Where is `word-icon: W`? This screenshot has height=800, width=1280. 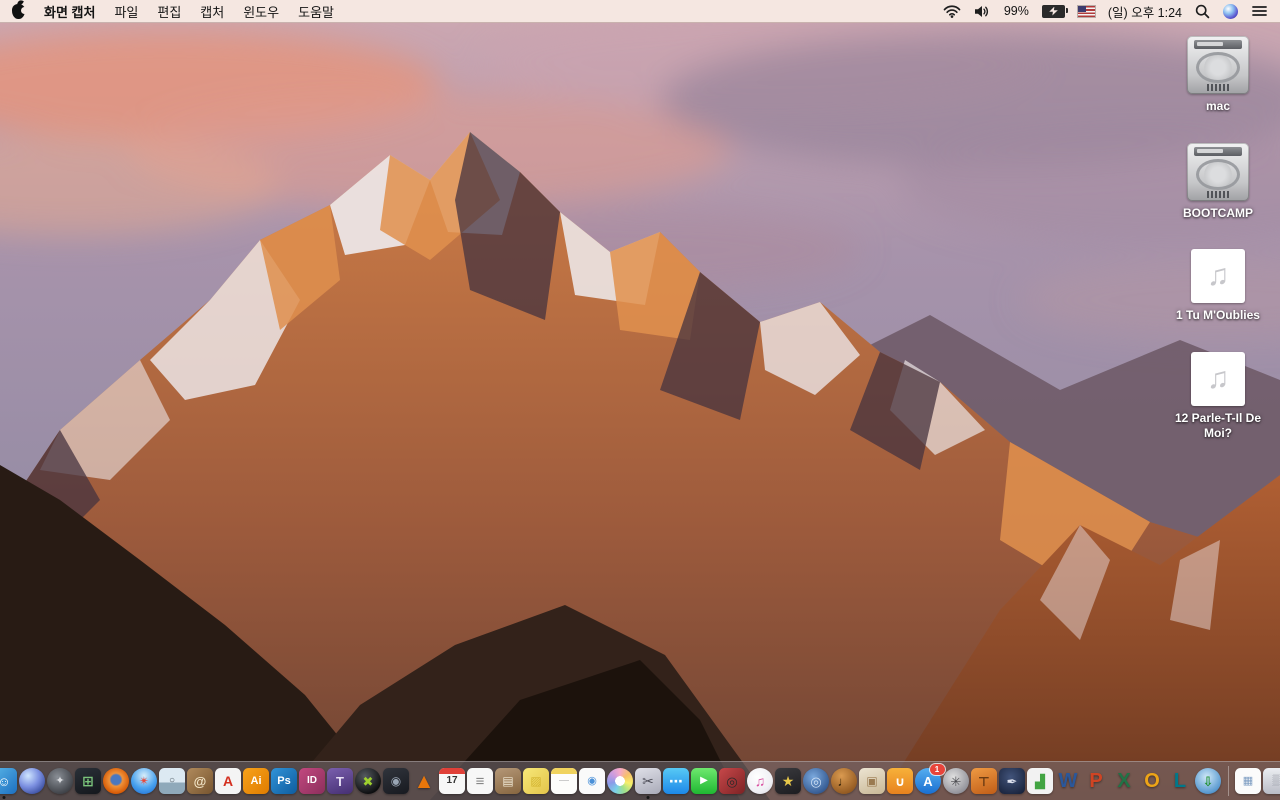 word-icon: W is located at coordinates (1068, 781).